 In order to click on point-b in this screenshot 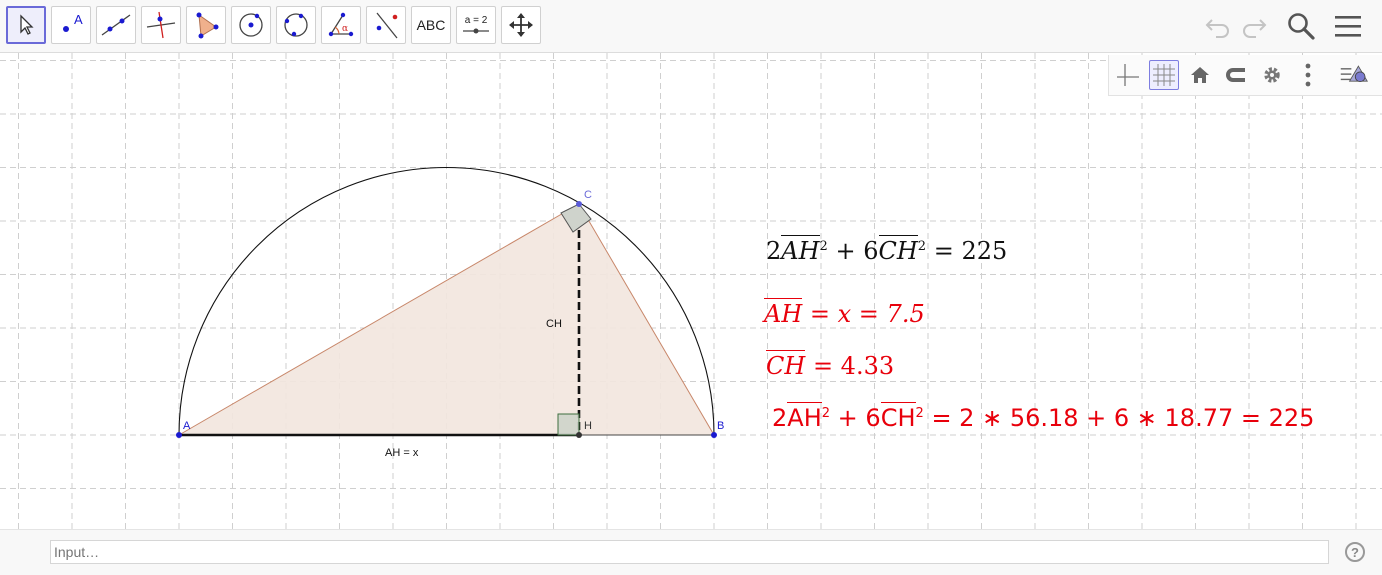, I will do `click(714, 435)`.